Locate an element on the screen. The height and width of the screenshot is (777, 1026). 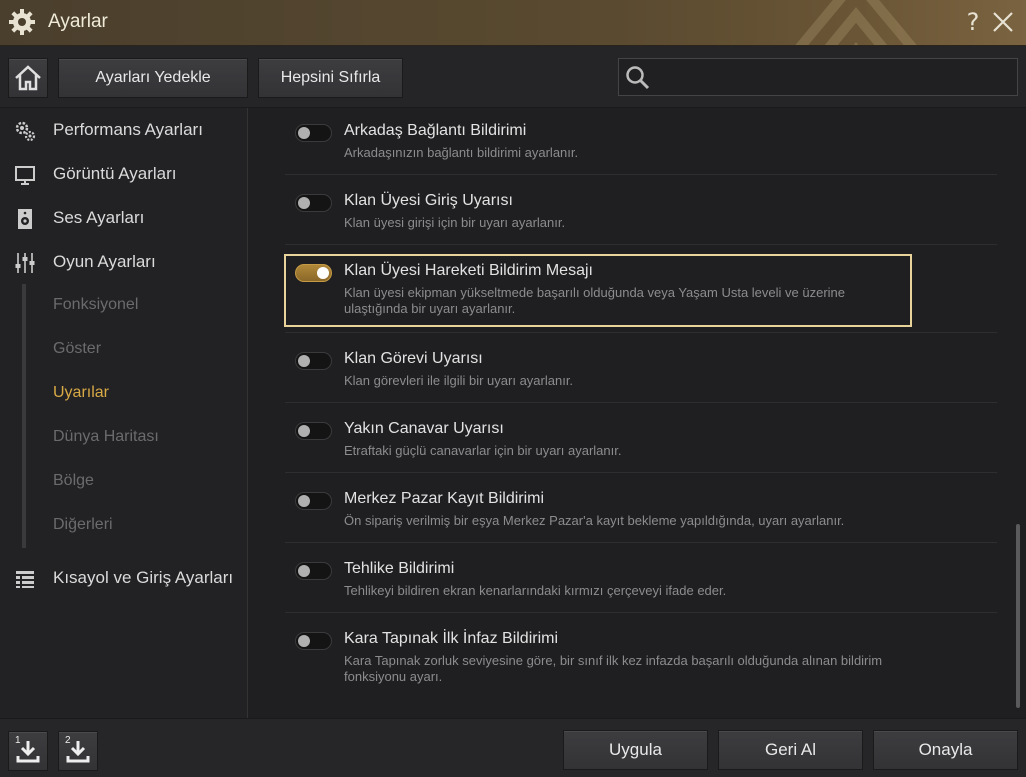
submenu-line is located at coordinates (24, 416).